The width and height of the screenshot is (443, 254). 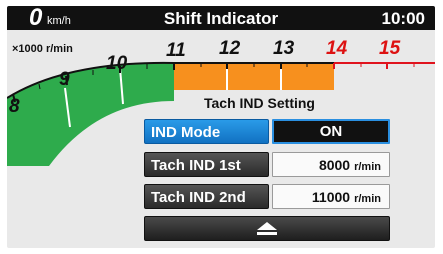 I want to click on tach-ind-1st-value: 8000 r/min, so click(x=331, y=164).